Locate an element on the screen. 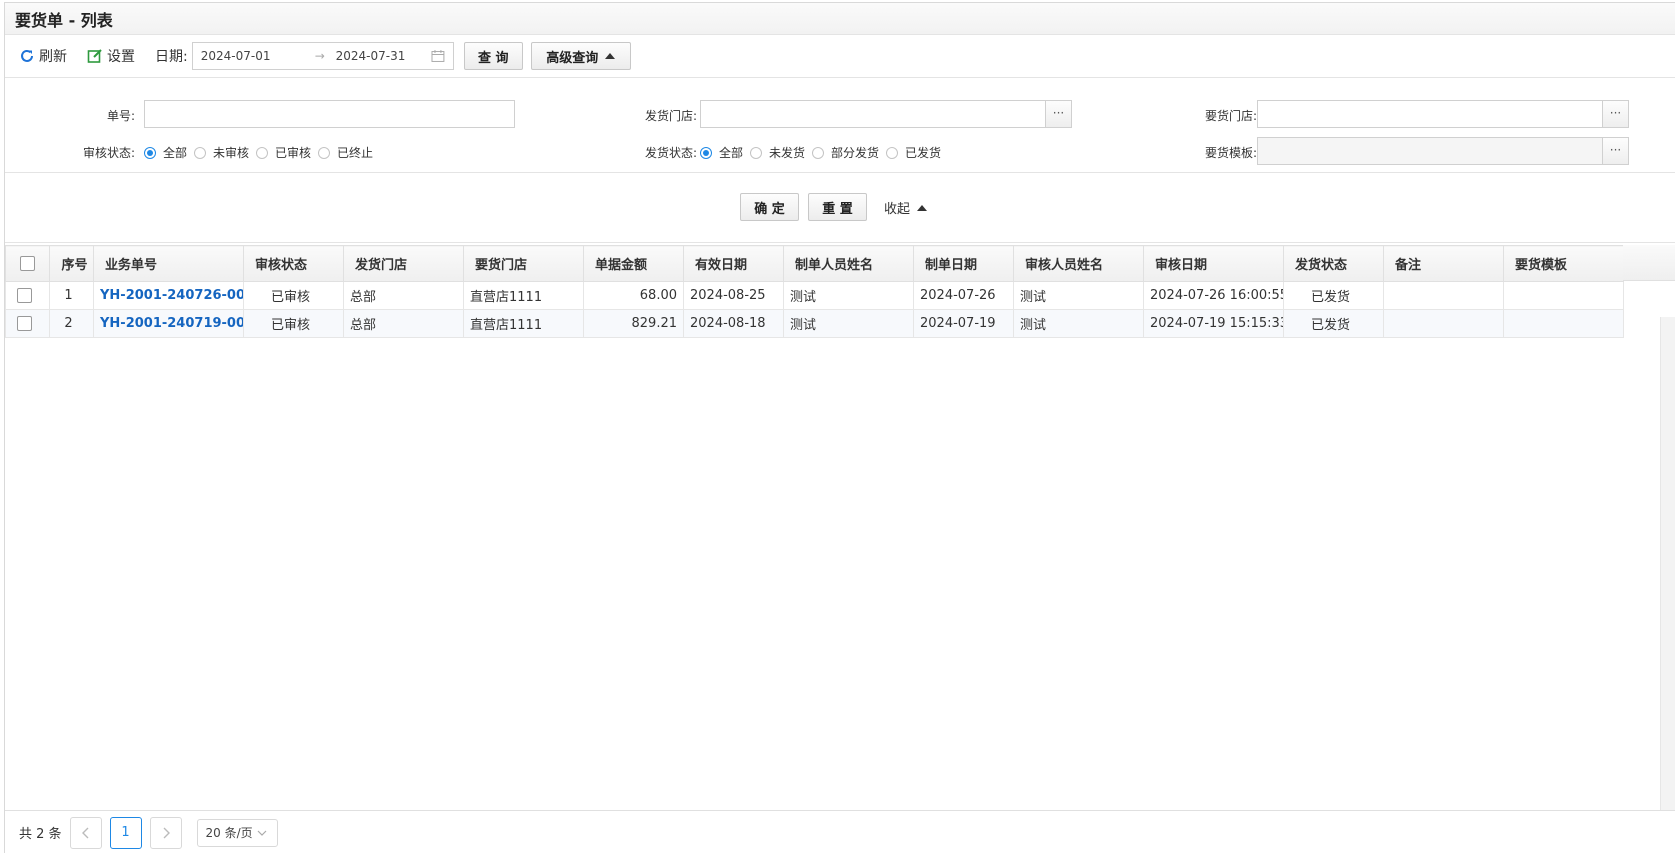  next-page-button is located at coordinates (165, 832).